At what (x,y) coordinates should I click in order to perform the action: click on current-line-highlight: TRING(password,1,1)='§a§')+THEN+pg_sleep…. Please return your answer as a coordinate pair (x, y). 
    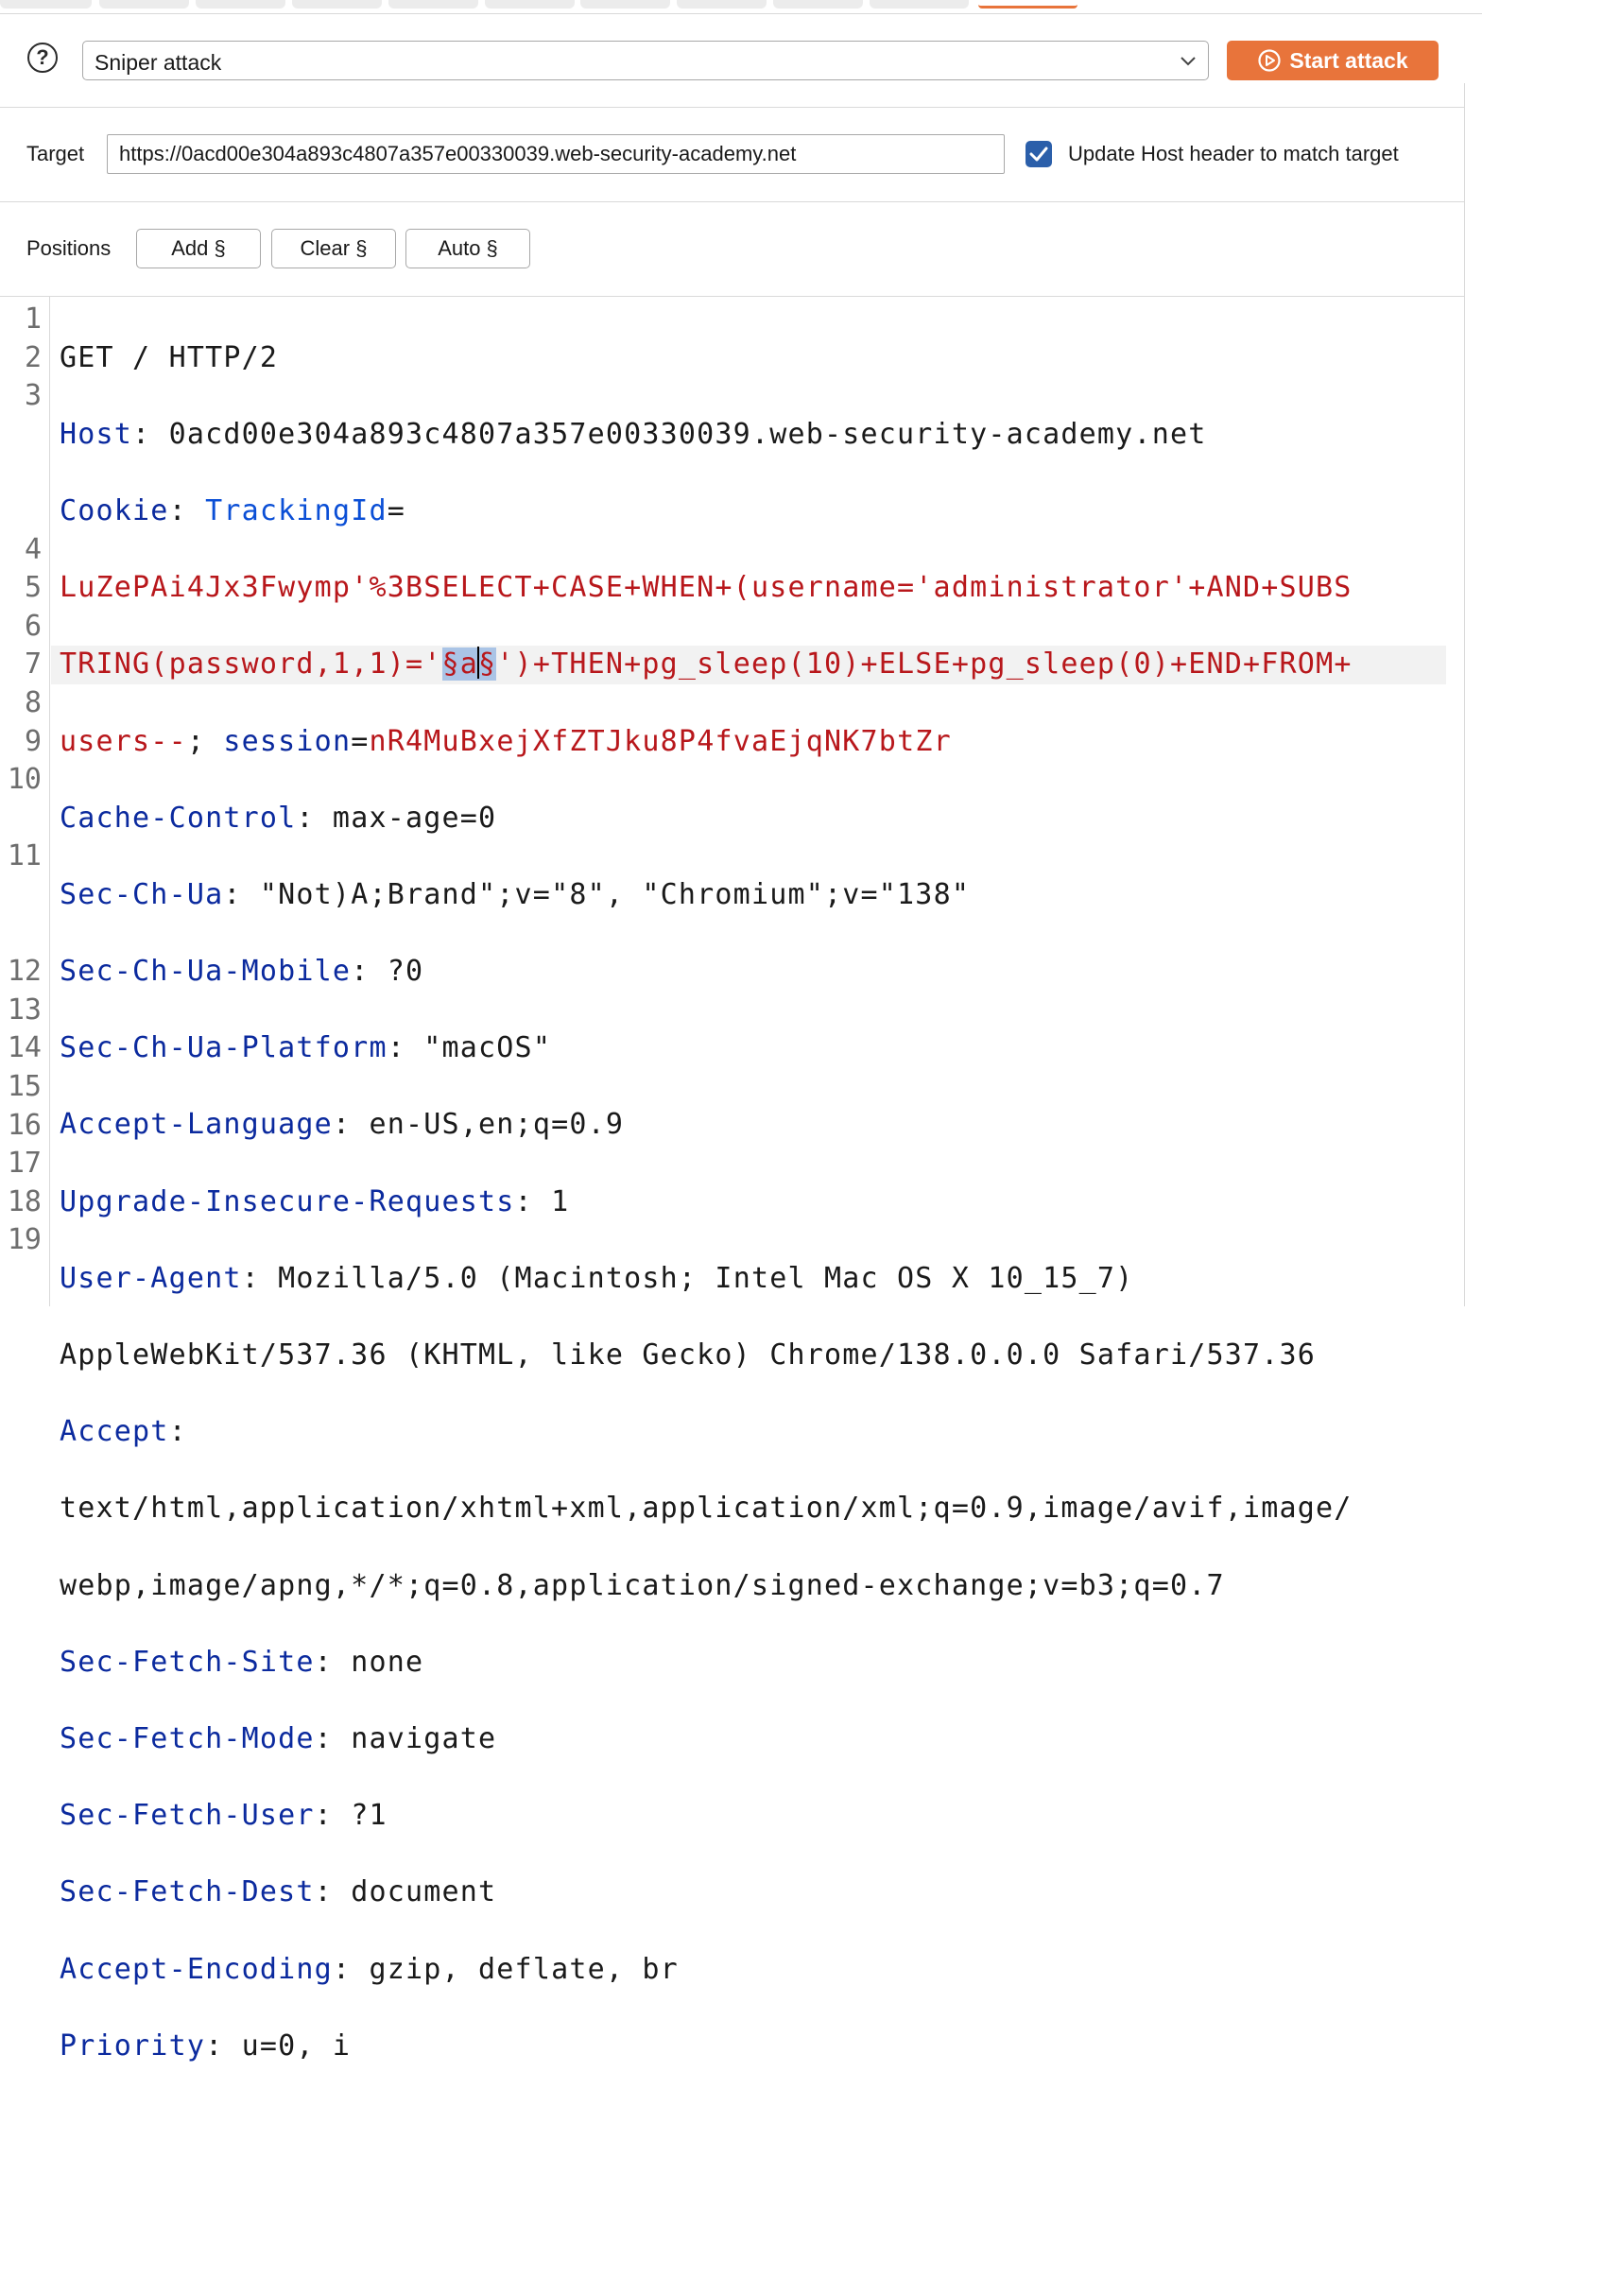
    Looking at the image, I should click on (748, 665).